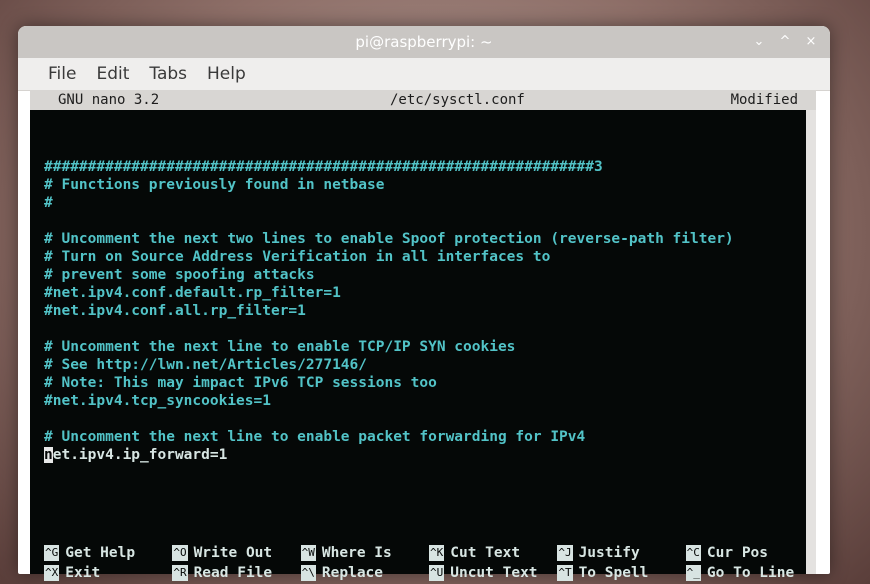  Describe the element at coordinates (180, 573) in the screenshot. I see `shortcut-key: ^R` at that location.